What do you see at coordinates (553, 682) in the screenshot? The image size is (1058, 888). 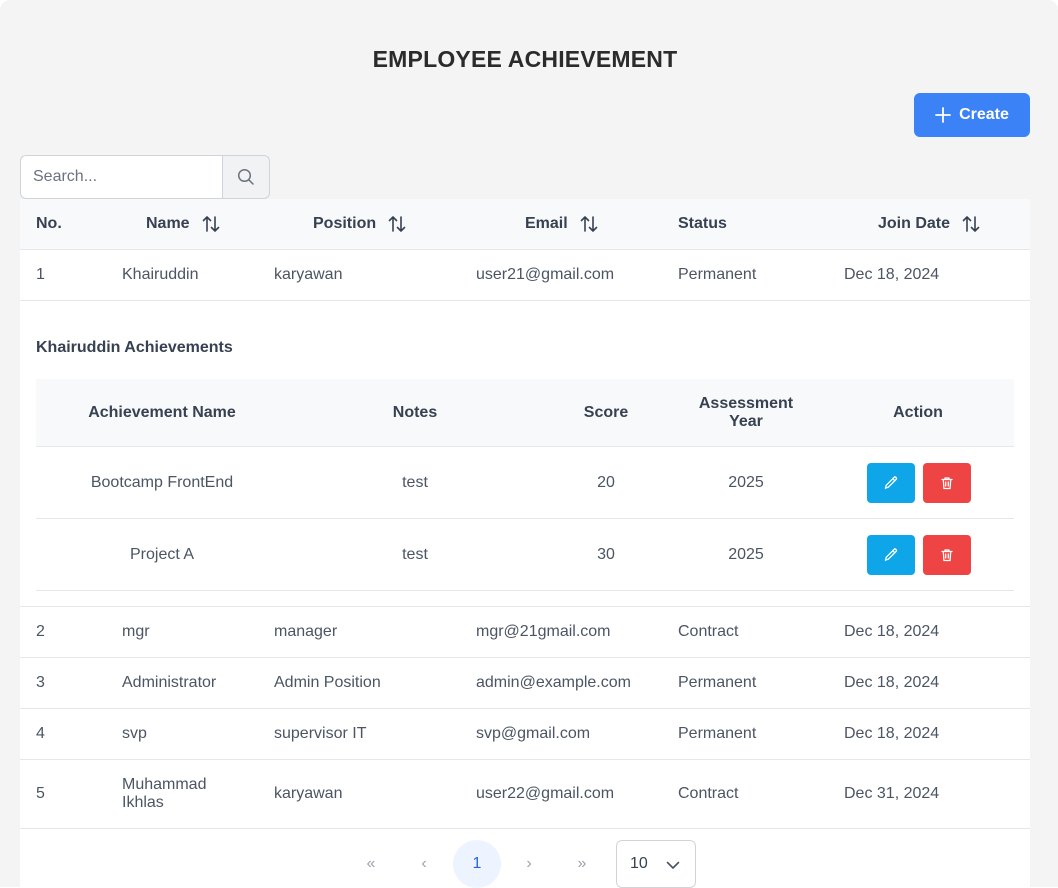 I see `cell-email: admin@example.com` at bounding box center [553, 682].